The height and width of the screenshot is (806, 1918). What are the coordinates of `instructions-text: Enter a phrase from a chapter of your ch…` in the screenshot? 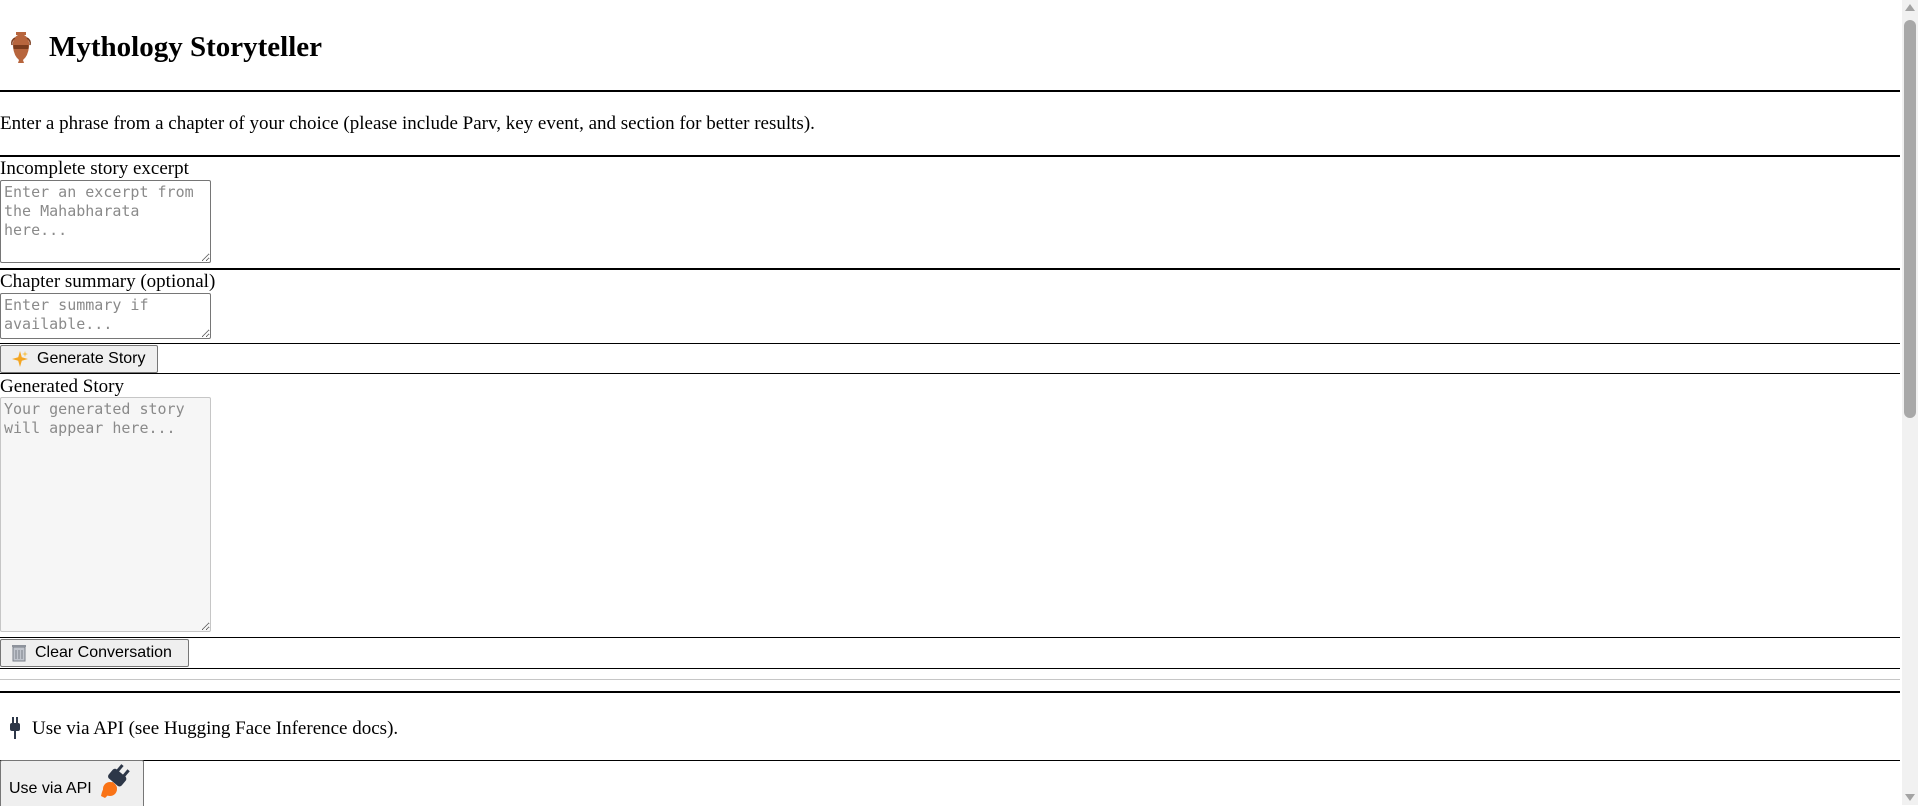 It's located at (407, 123).